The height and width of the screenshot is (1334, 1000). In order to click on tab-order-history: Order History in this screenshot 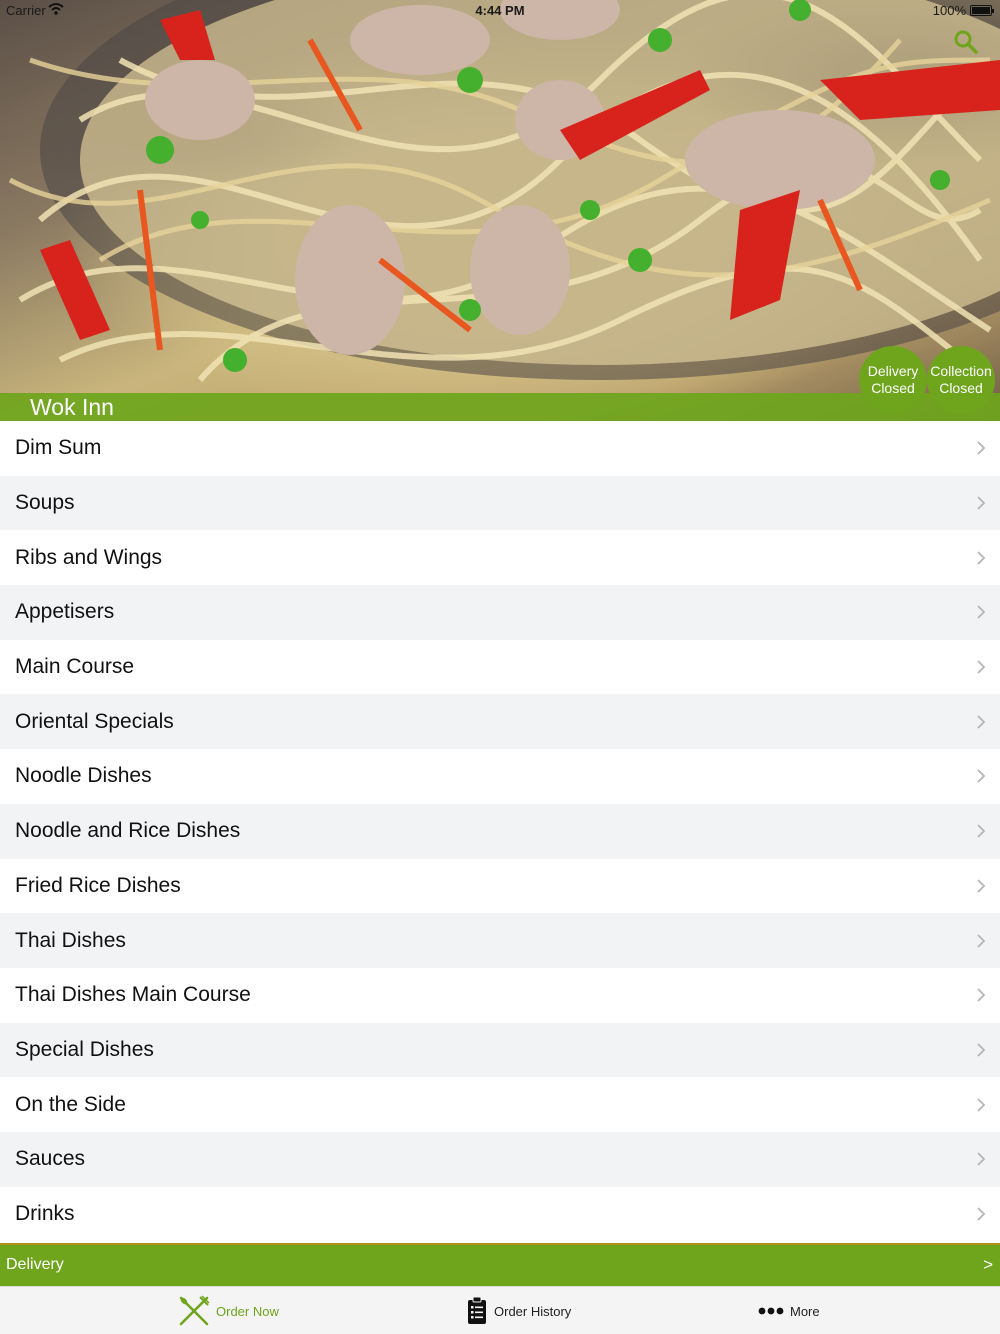, I will do `click(518, 1310)`.